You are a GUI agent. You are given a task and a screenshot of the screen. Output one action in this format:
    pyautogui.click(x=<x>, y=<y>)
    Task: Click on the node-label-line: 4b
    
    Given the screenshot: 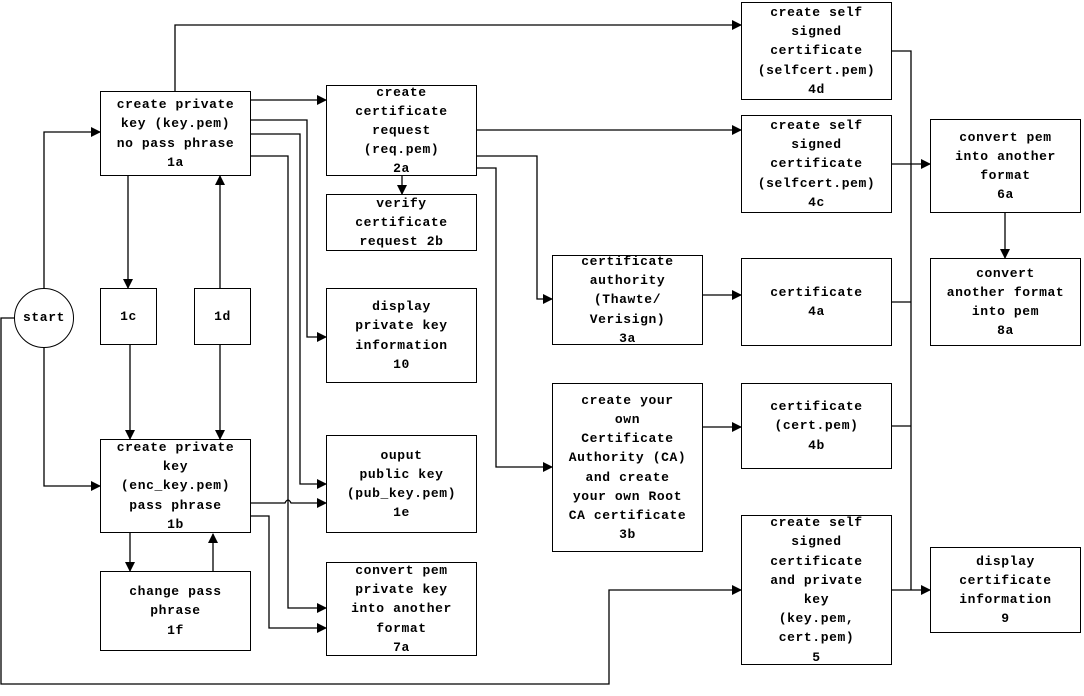 What is the action you would take?
    pyautogui.click(x=816, y=445)
    